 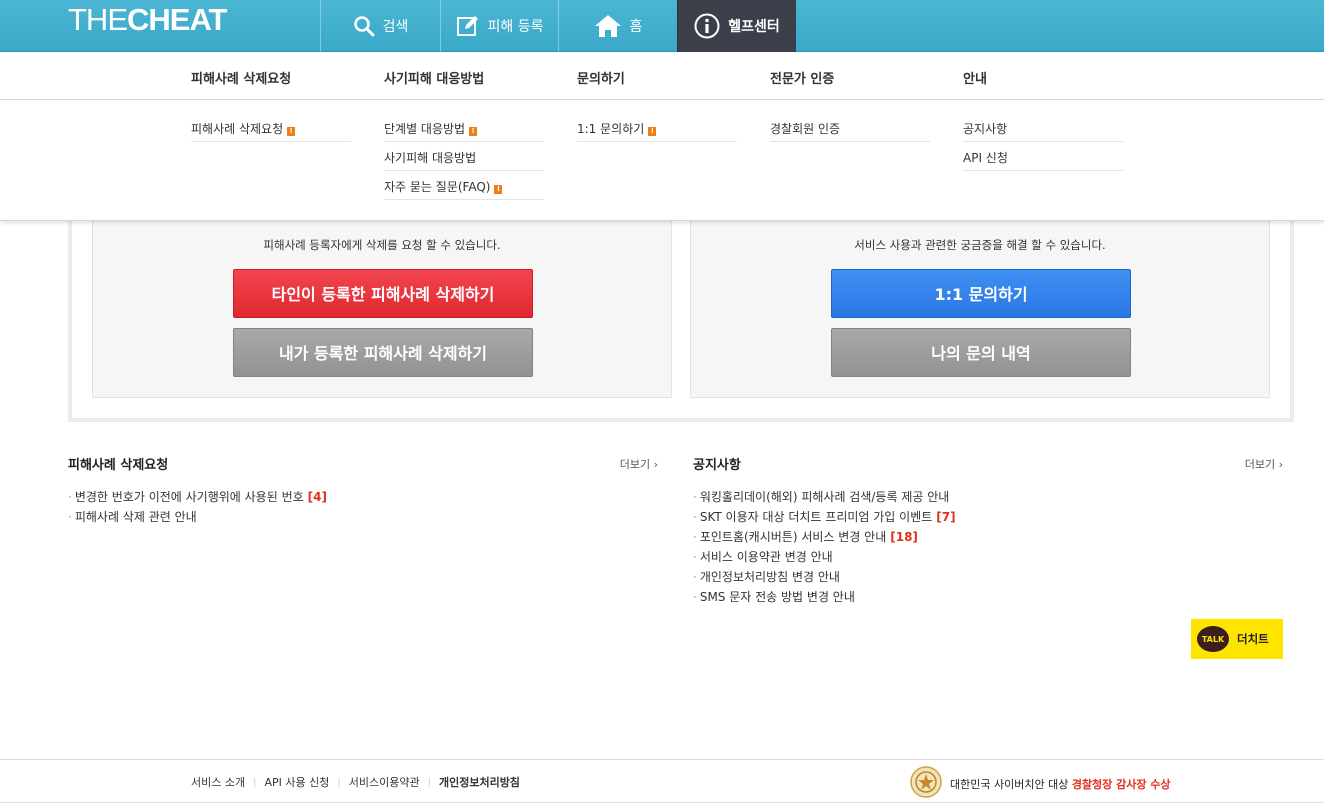 I want to click on nav-search-label: 검색, so click(x=395, y=27).